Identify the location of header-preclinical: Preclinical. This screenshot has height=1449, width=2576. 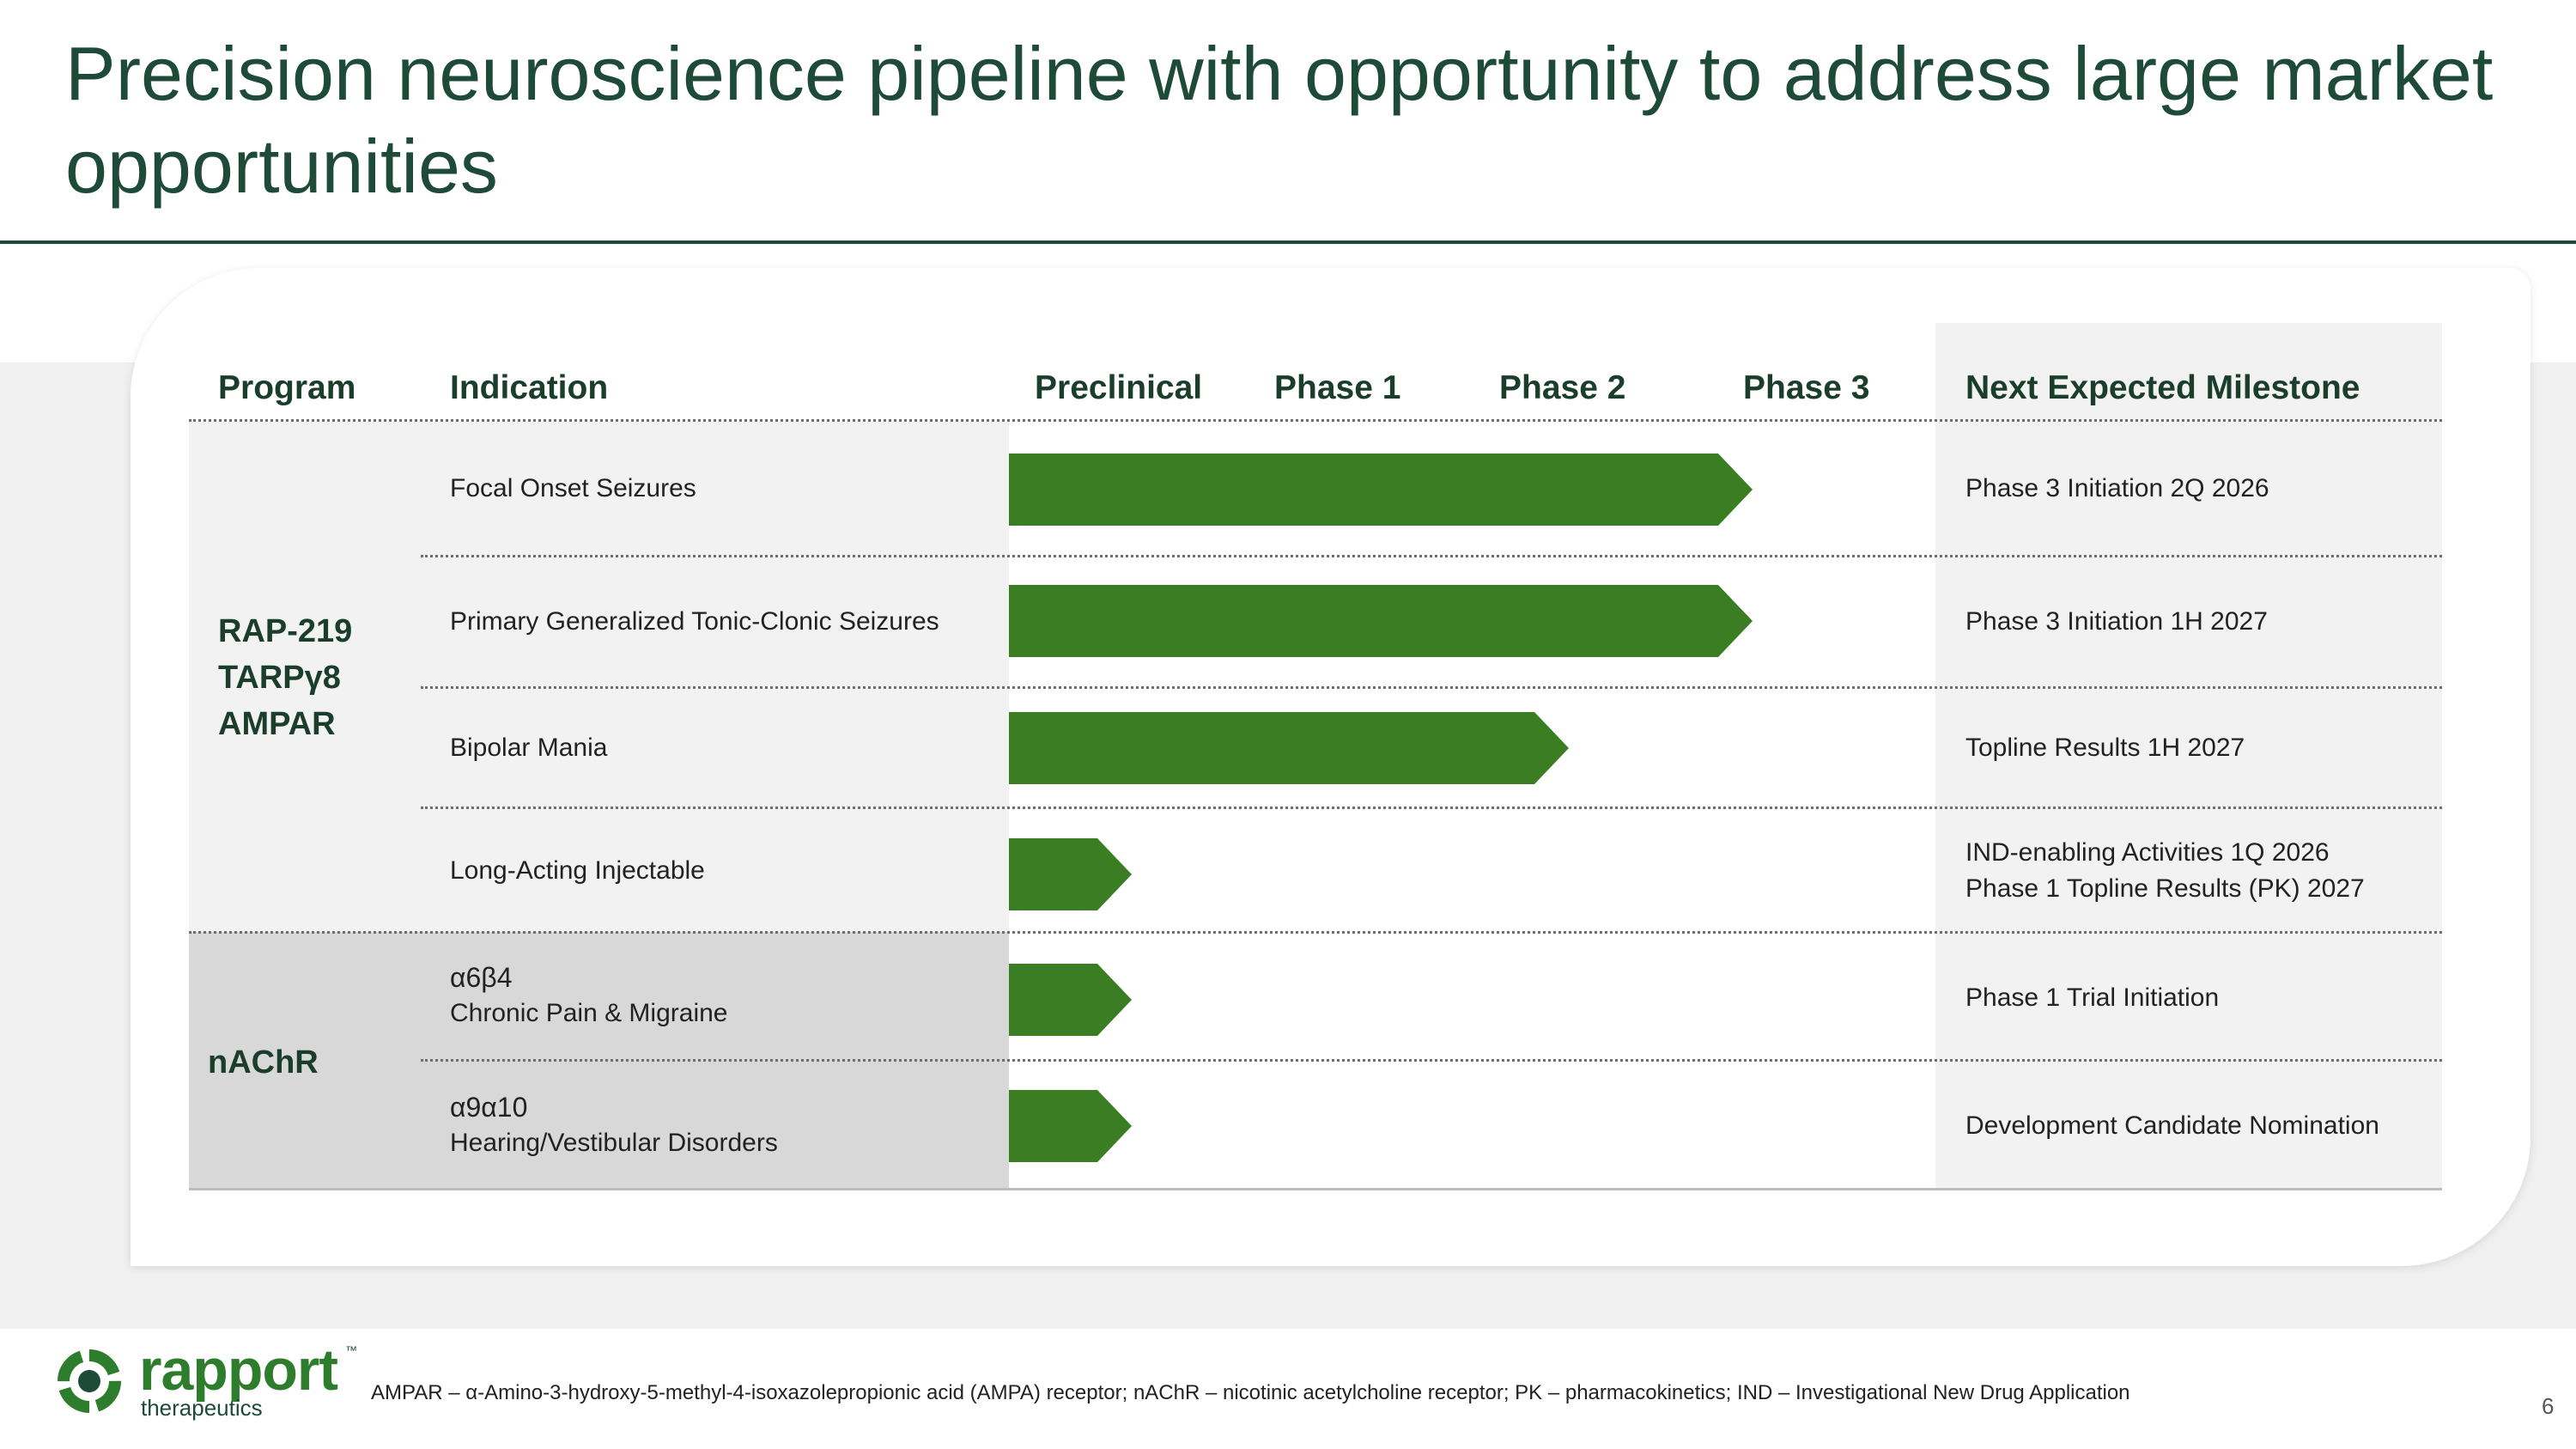
(1119, 387).